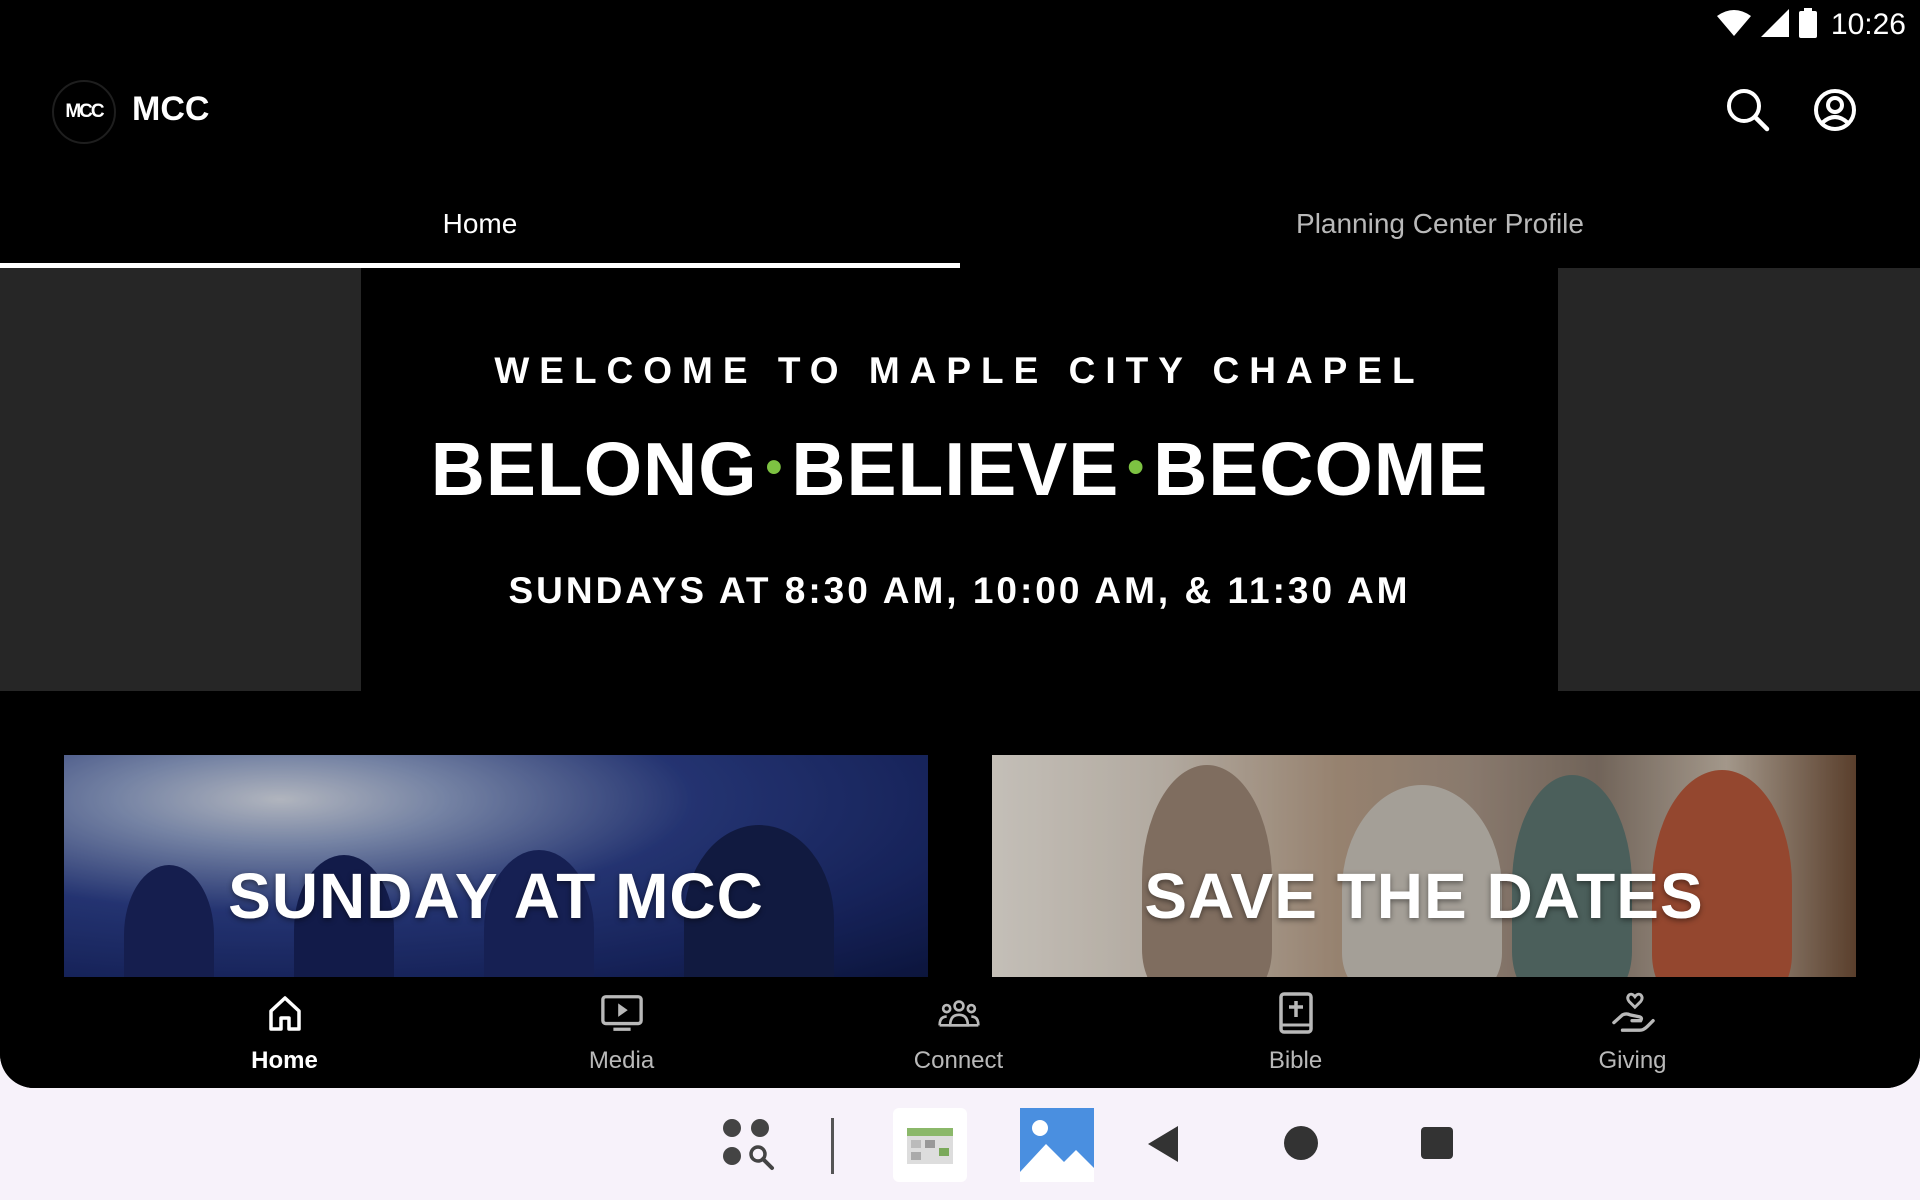 The image size is (1920, 1200). Describe the element at coordinates (621, 1060) in the screenshot. I see `nav-item-label: Media` at that location.